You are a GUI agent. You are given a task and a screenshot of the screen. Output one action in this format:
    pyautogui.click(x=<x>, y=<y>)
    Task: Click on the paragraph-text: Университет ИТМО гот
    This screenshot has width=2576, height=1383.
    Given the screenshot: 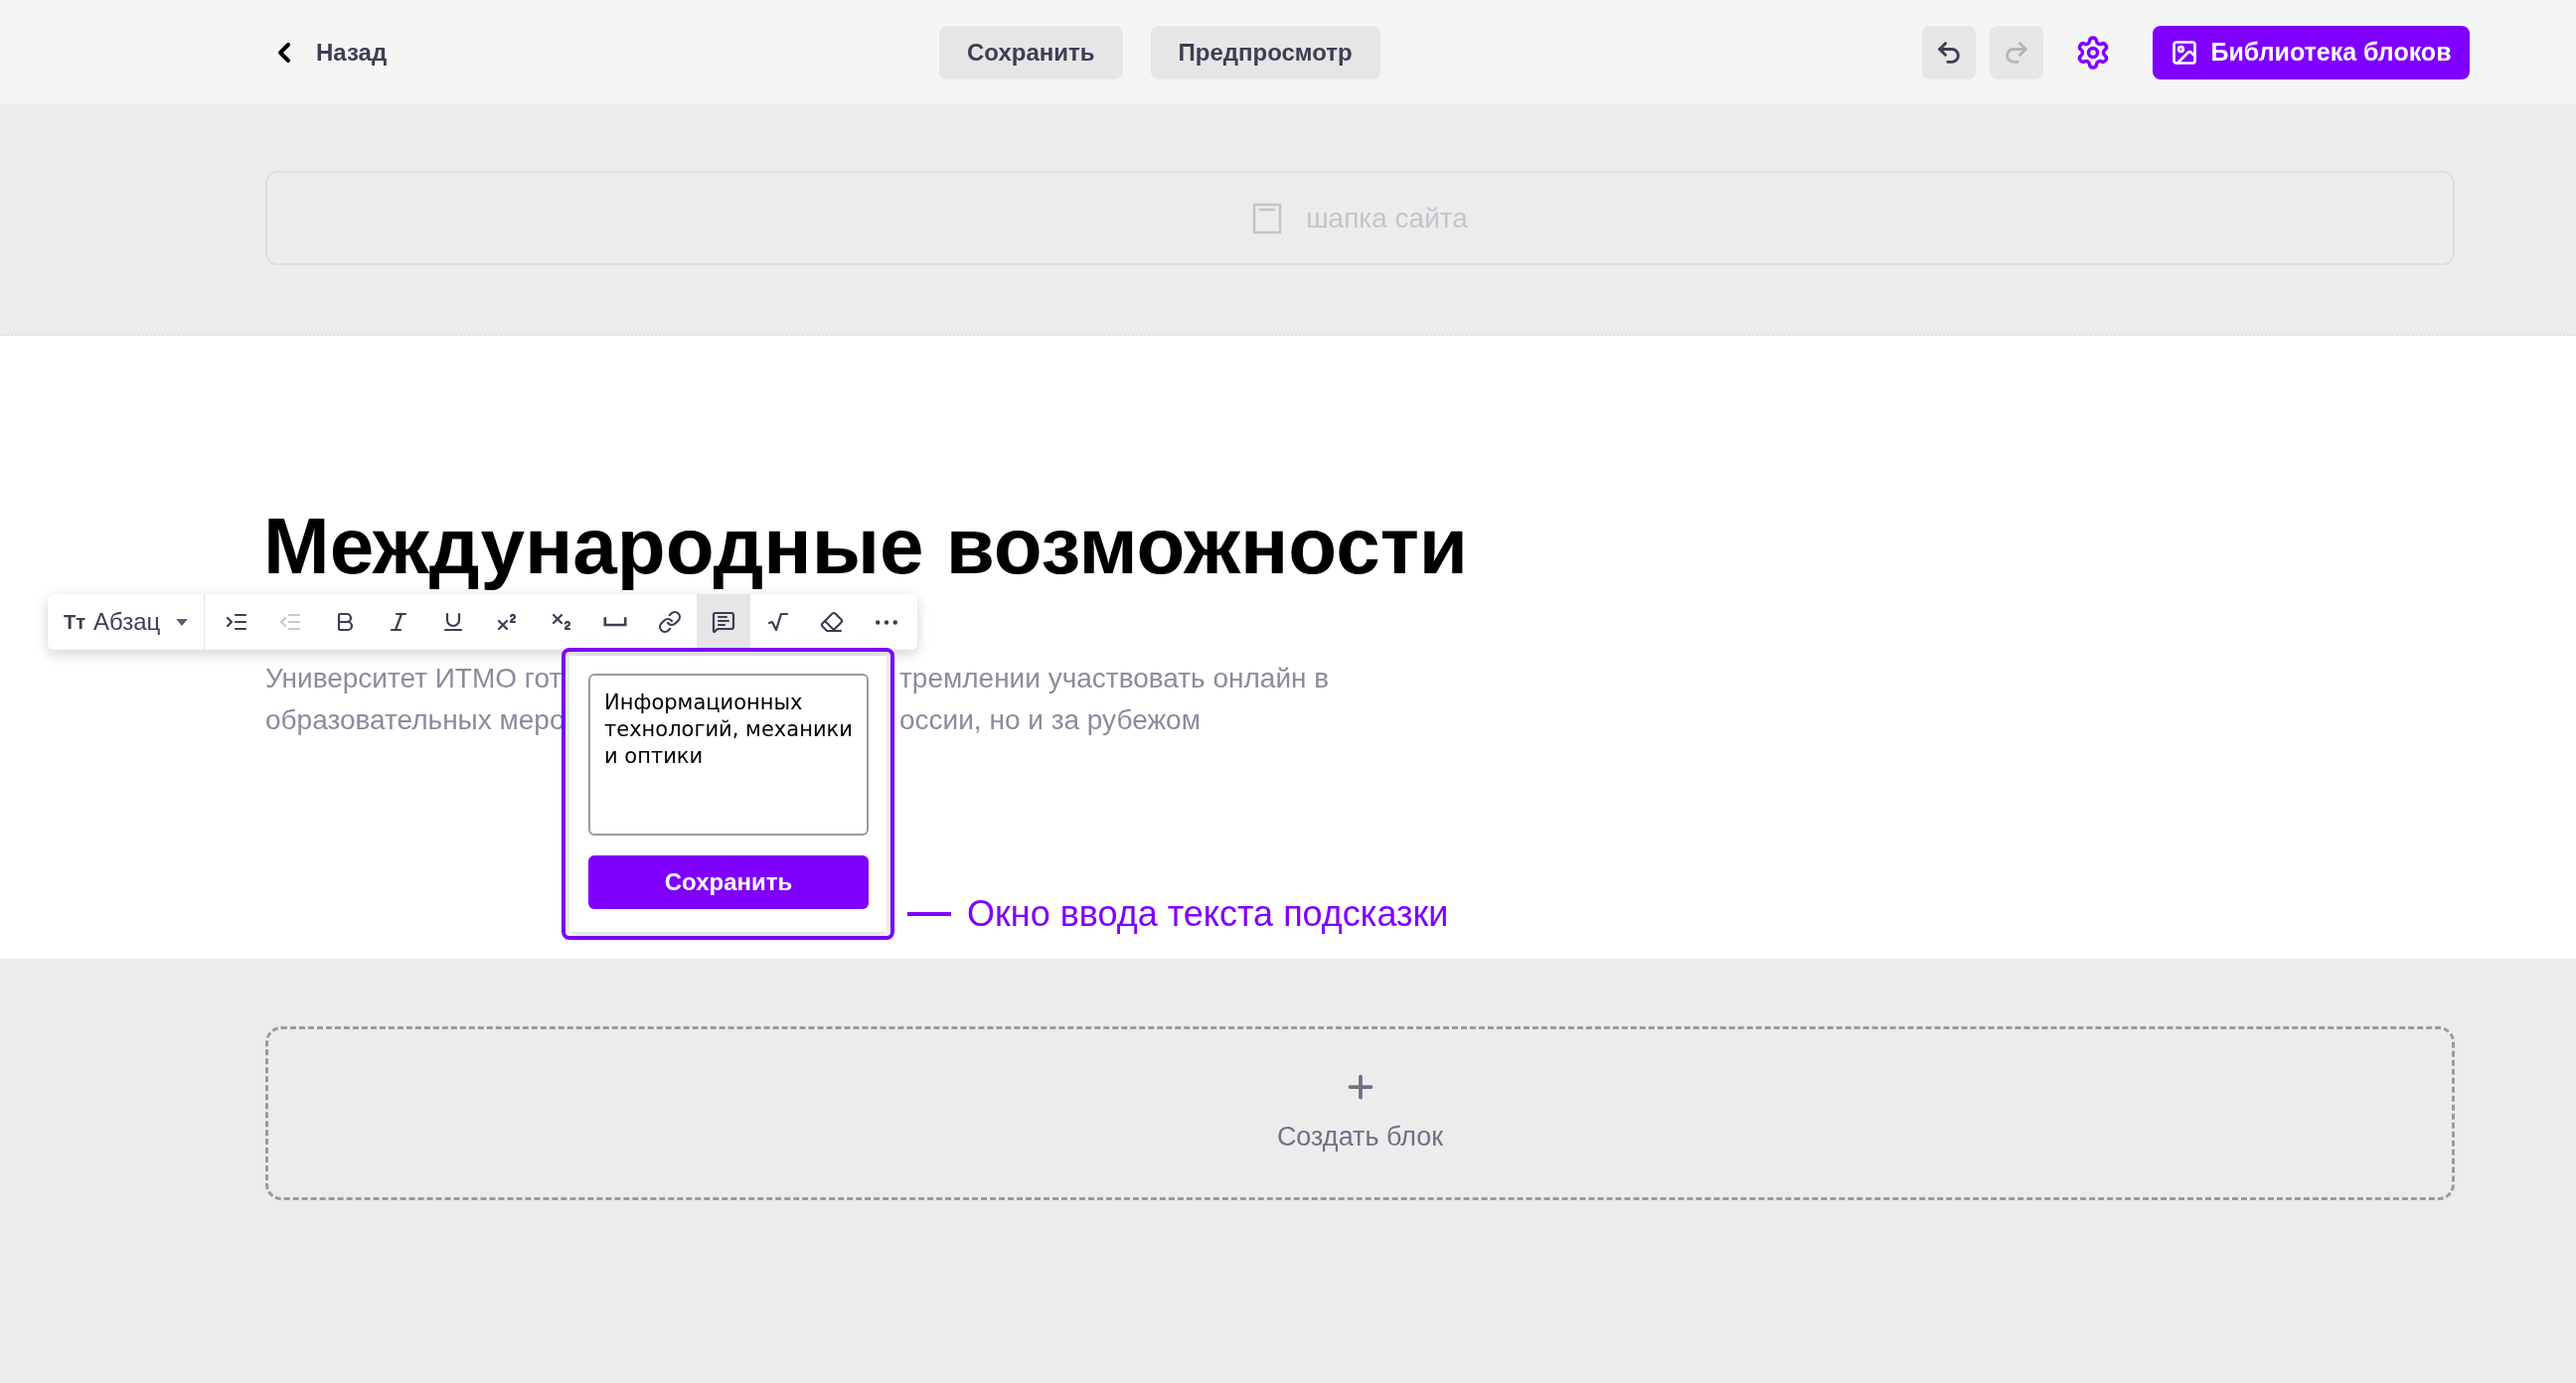 What is the action you would take?
    pyautogui.click(x=414, y=678)
    